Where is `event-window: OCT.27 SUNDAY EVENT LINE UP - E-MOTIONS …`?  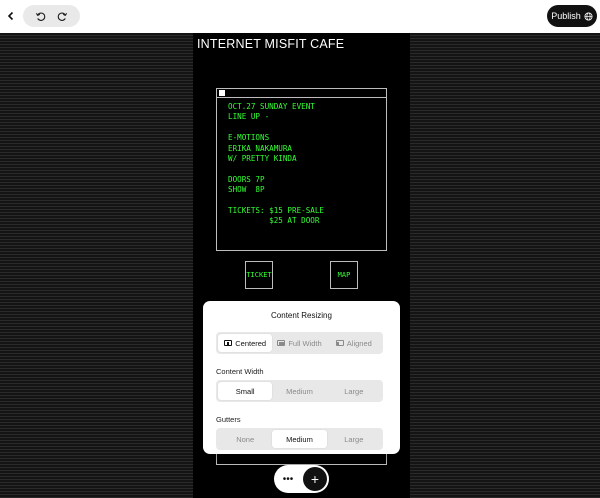
event-window: OCT.27 SUNDAY EVENT LINE UP - E-MOTIONS … is located at coordinates (301, 169).